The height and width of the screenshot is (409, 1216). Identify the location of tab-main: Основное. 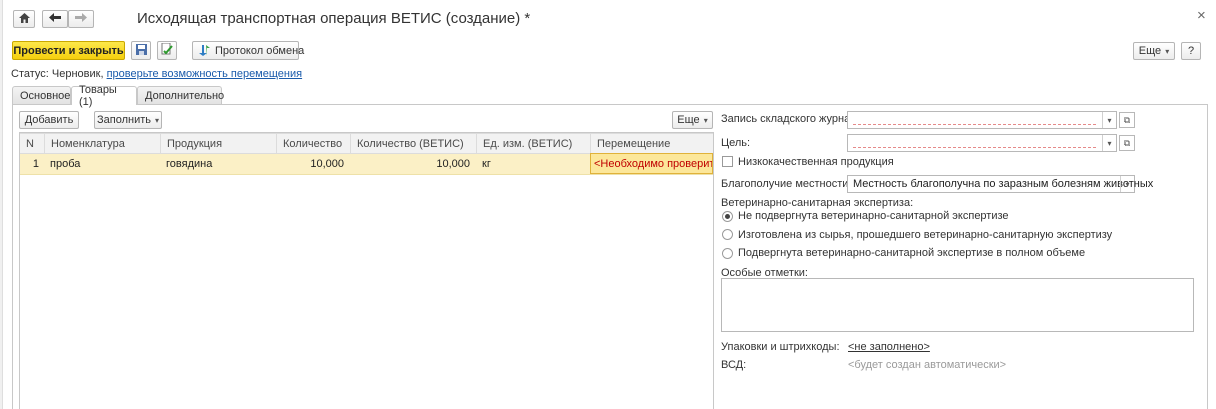
(41, 95).